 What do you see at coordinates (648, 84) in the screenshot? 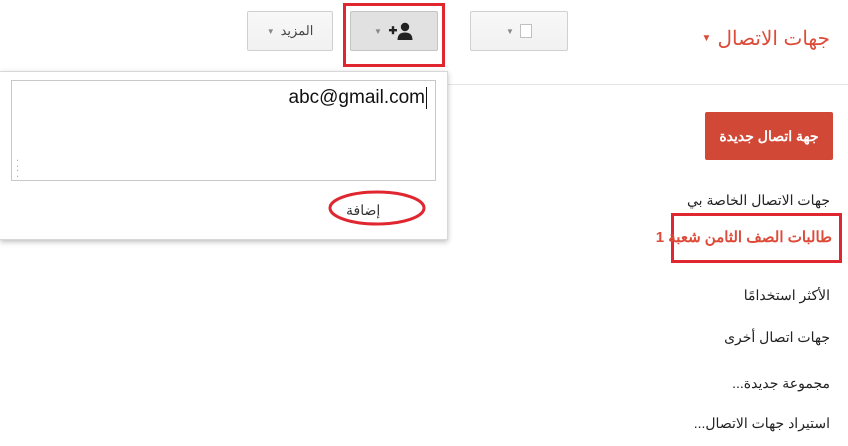
I see `header-divider` at bounding box center [648, 84].